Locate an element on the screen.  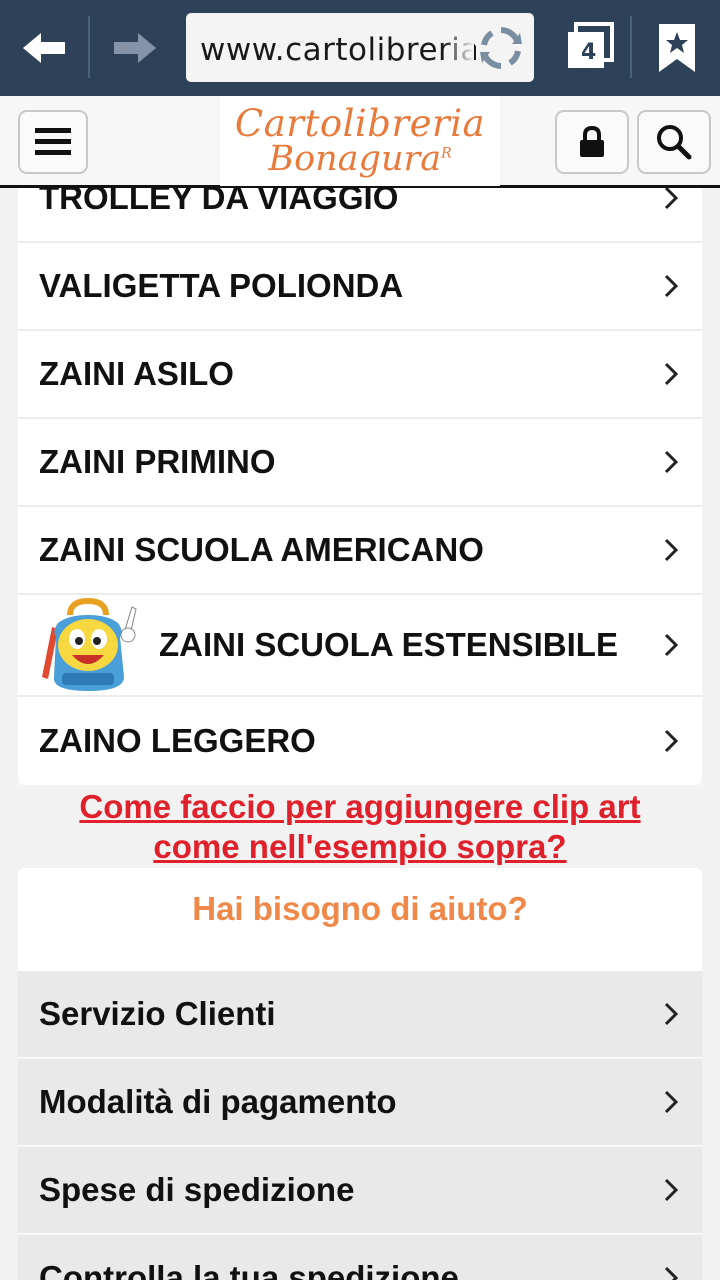
help-item-label: Spese di spedizione is located at coordinates (197, 1189).